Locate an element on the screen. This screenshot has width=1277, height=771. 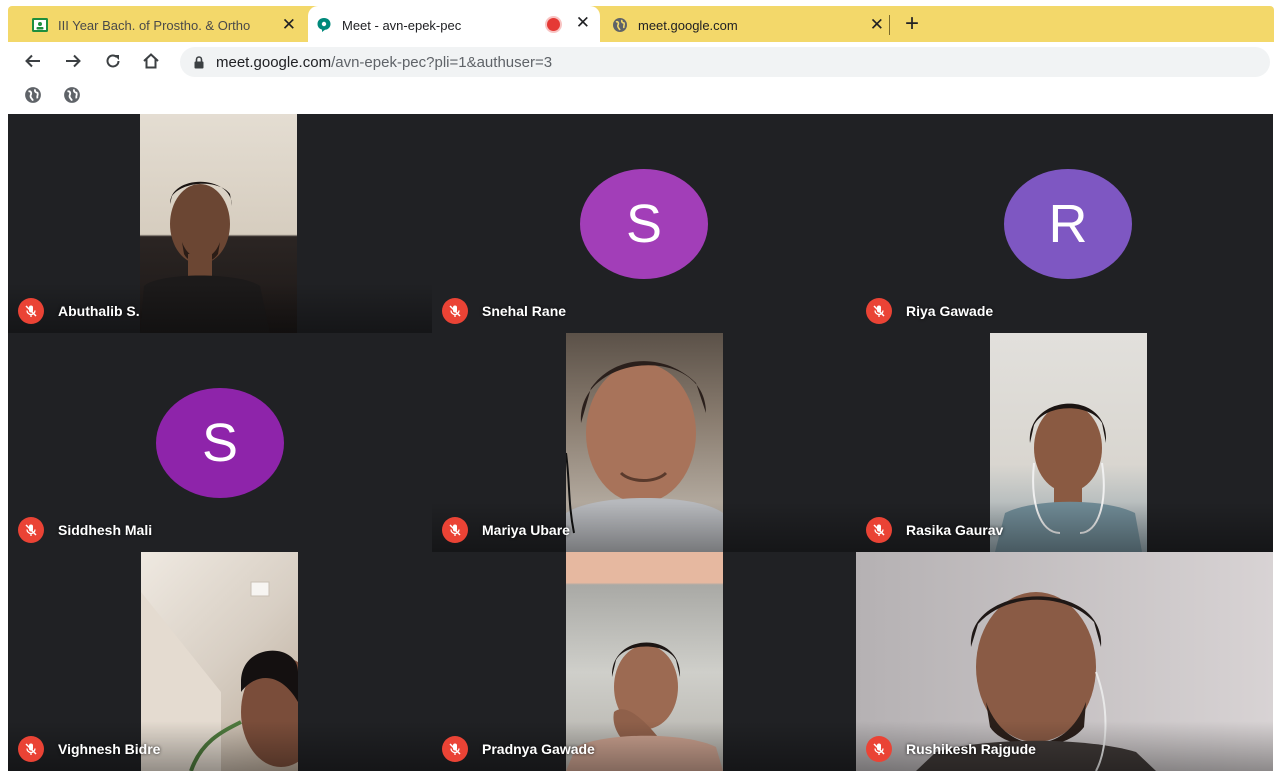
reload-button is located at coordinates (113, 61).